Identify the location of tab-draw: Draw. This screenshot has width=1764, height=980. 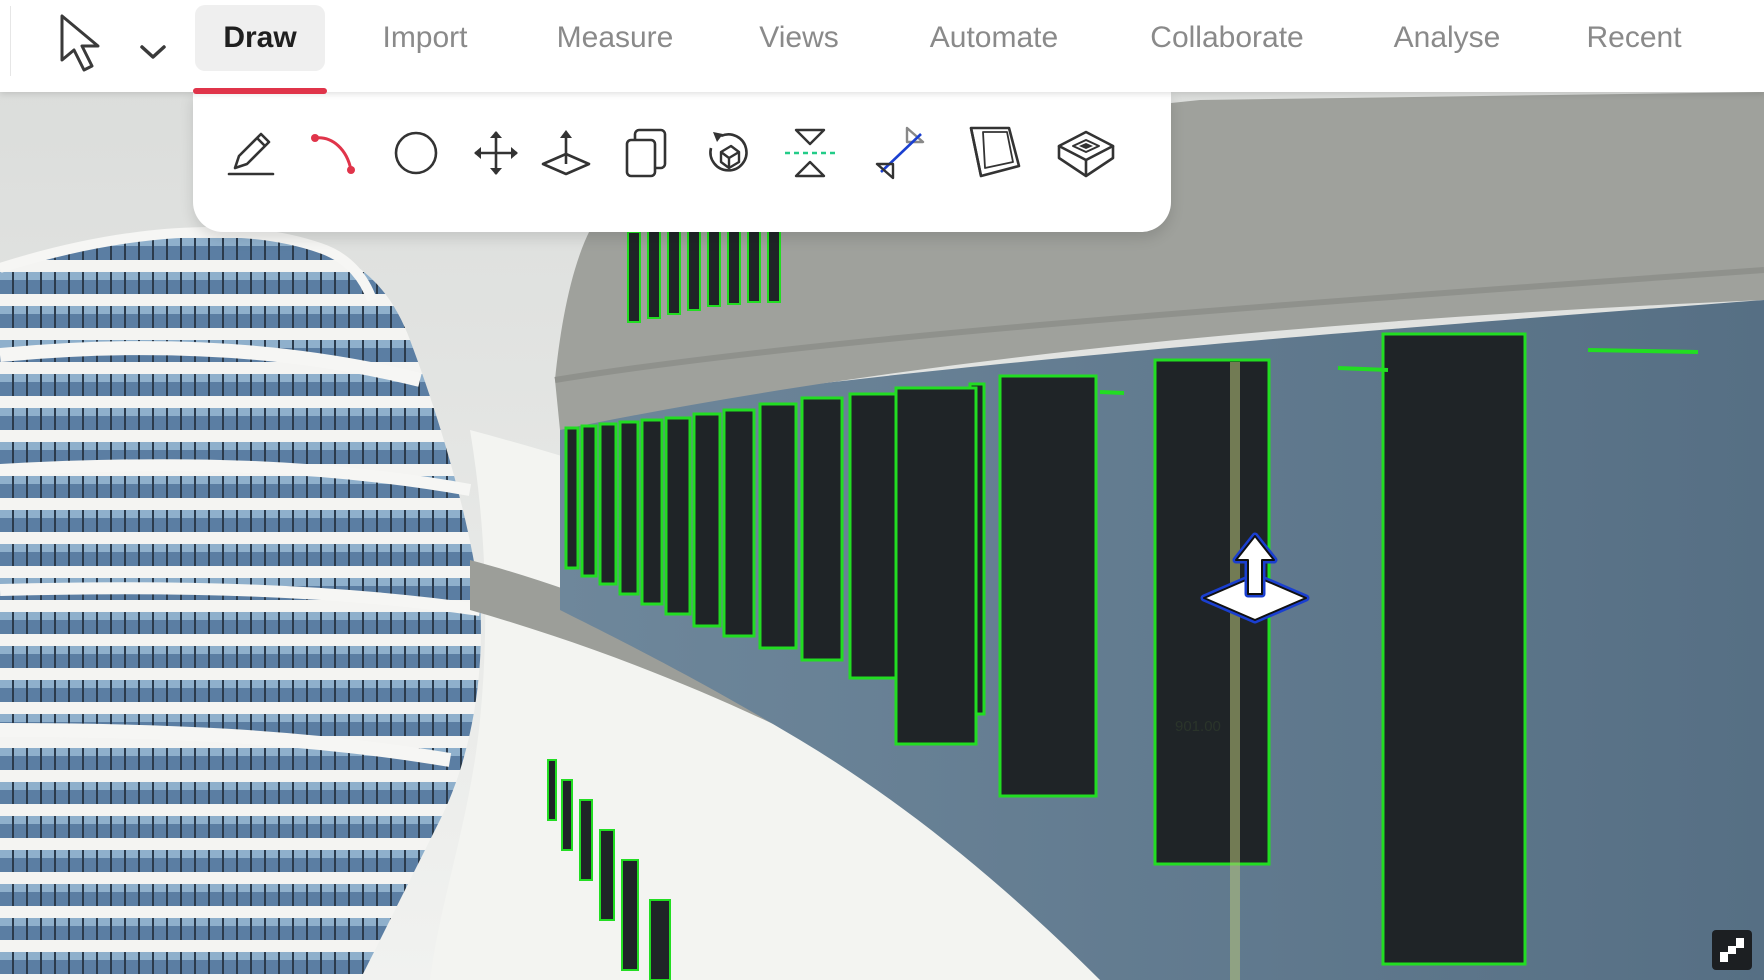
(260, 38).